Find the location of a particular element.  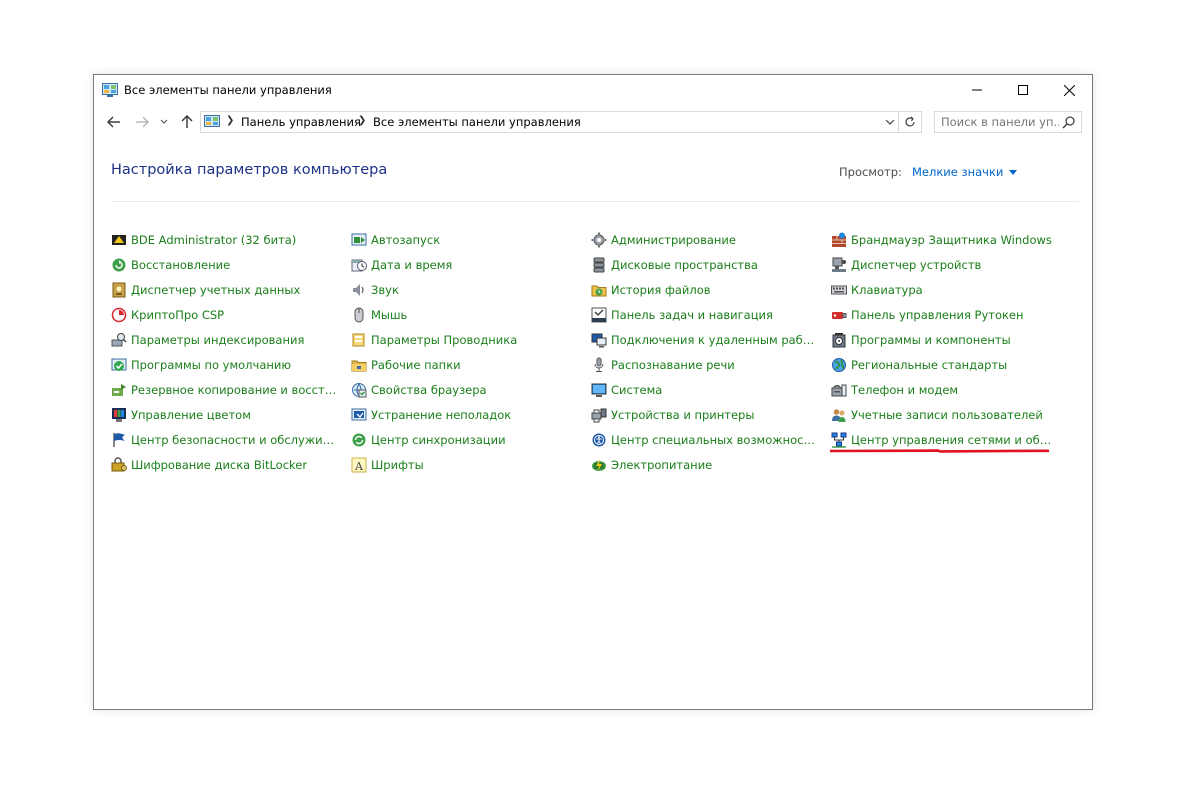

control-panel-item: Устройства и принтеры is located at coordinates (672, 415).